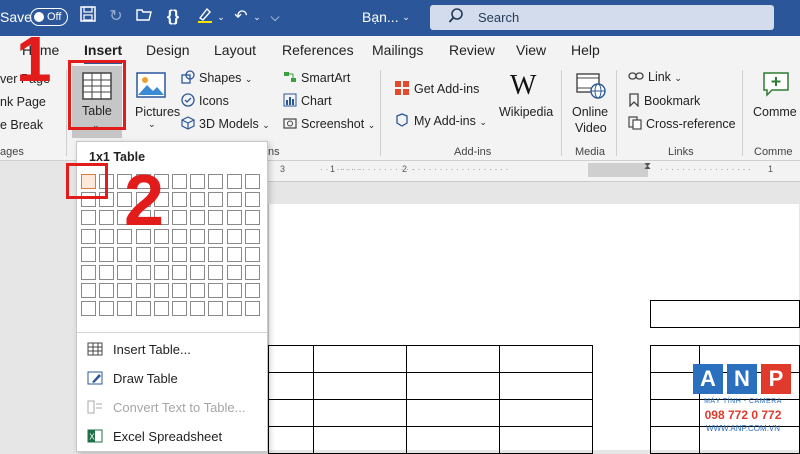  Describe the element at coordinates (775, 112) in the screenshot. I see `comment-button: Comme` at that location.